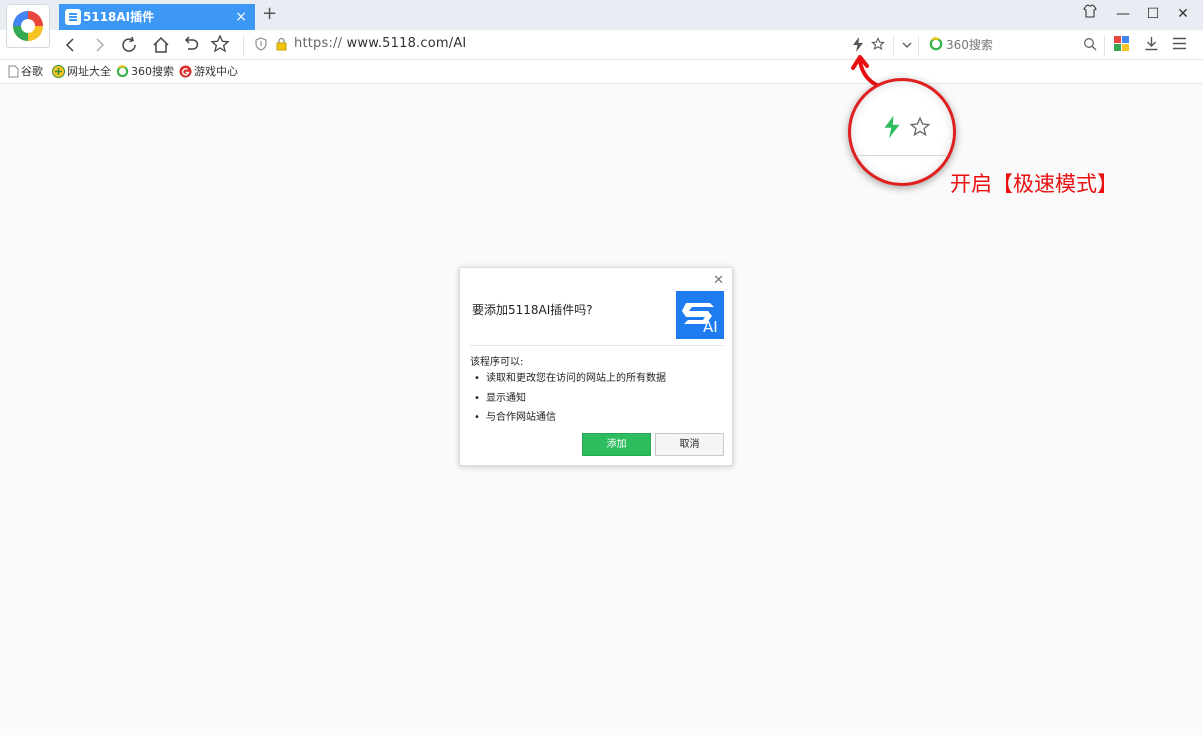  I want to click on magnified-lightning-icon, so click(892, 127).